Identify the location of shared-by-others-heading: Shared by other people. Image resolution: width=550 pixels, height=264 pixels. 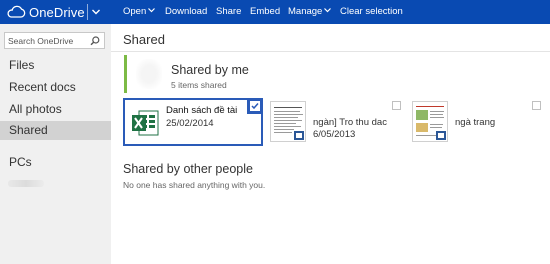
(188, 169).